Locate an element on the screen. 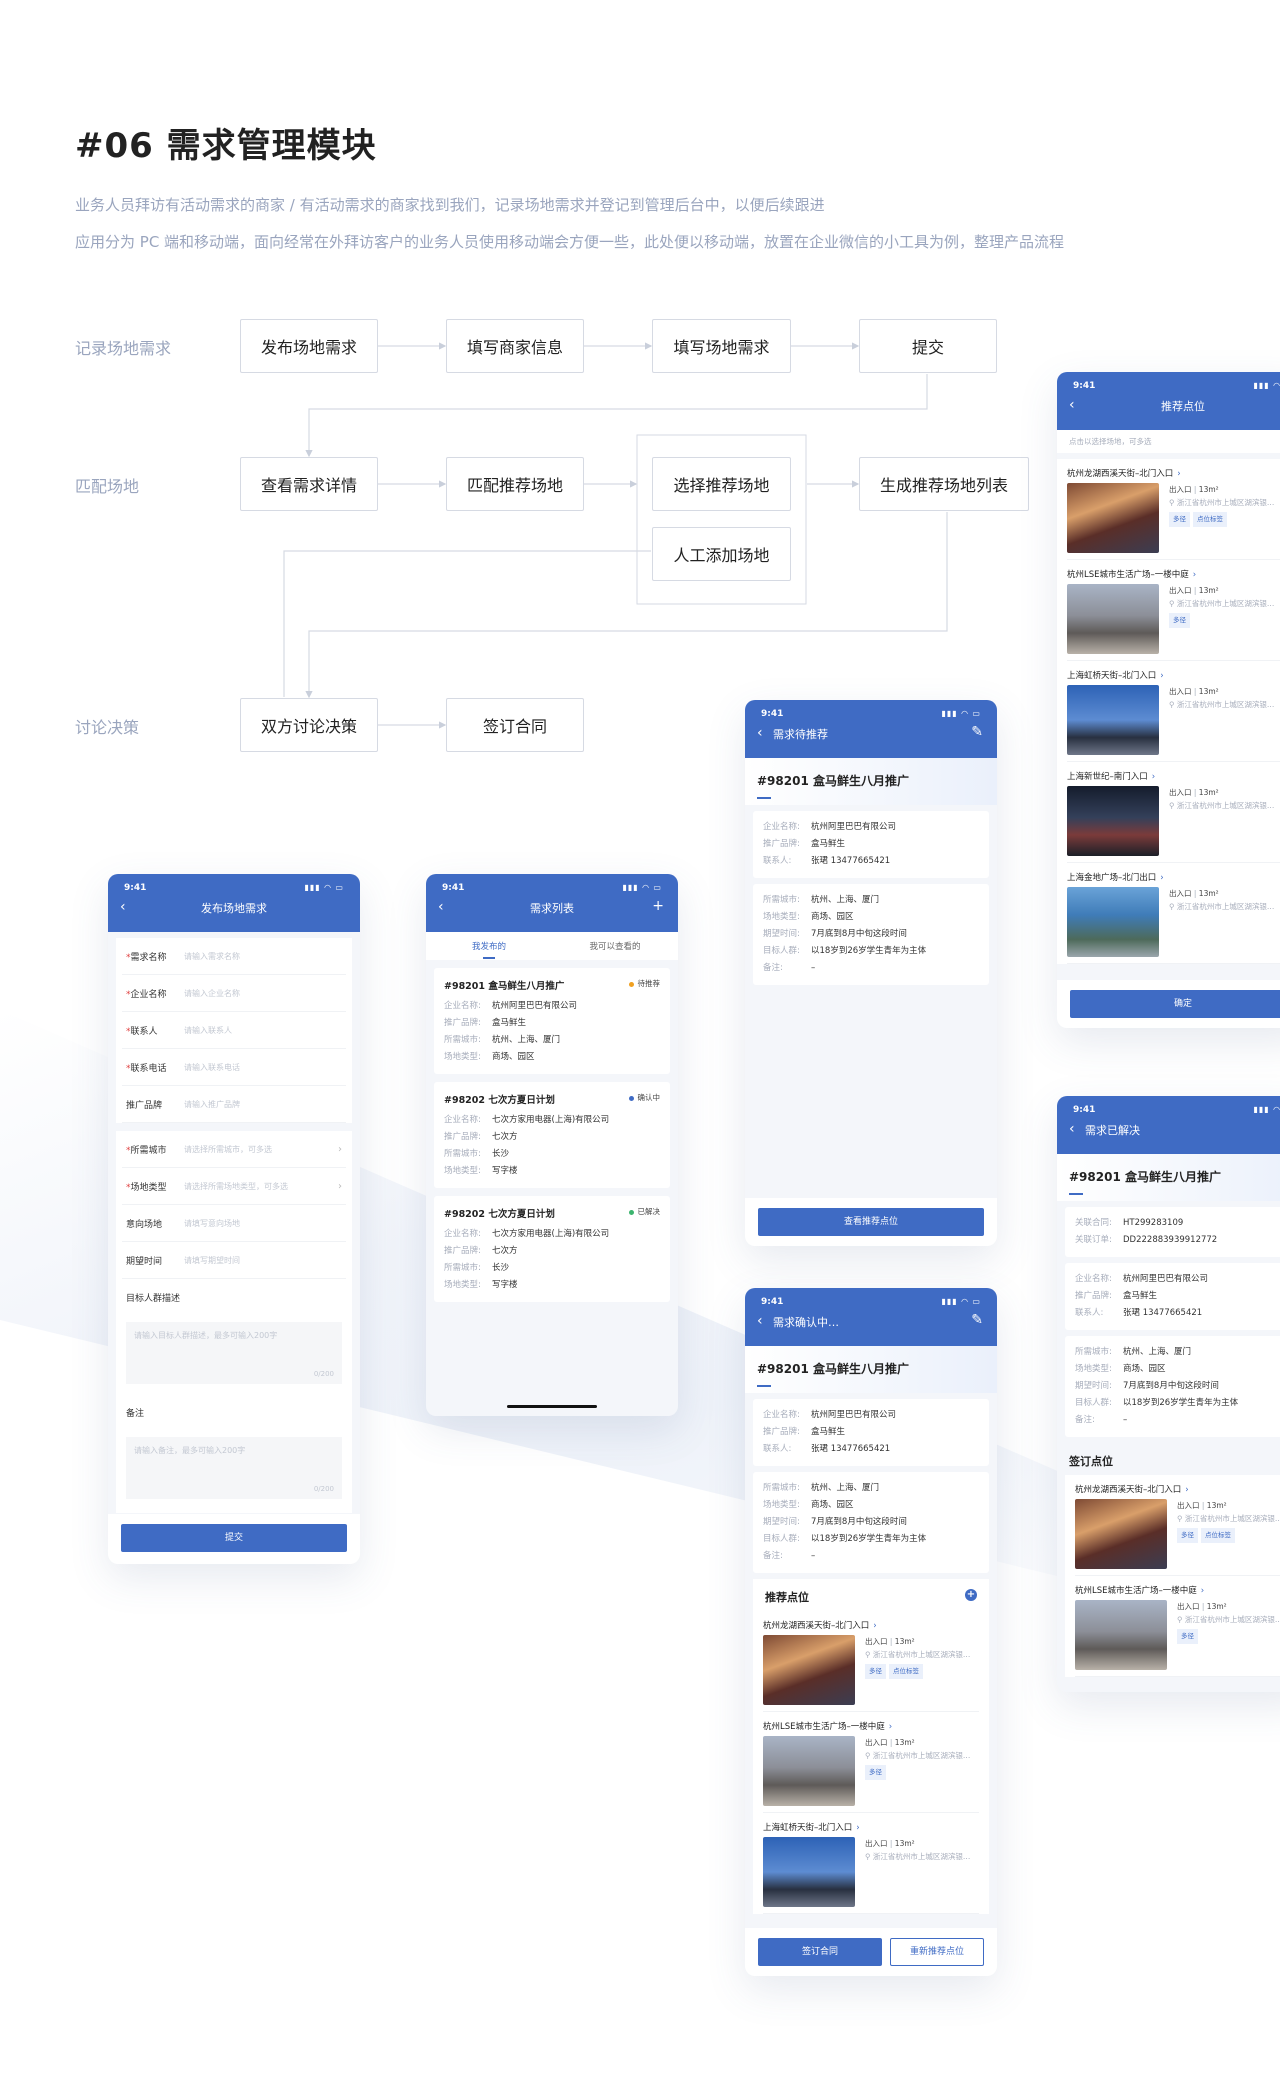  info-row: 备注: – is located at coordinates (871, 968).